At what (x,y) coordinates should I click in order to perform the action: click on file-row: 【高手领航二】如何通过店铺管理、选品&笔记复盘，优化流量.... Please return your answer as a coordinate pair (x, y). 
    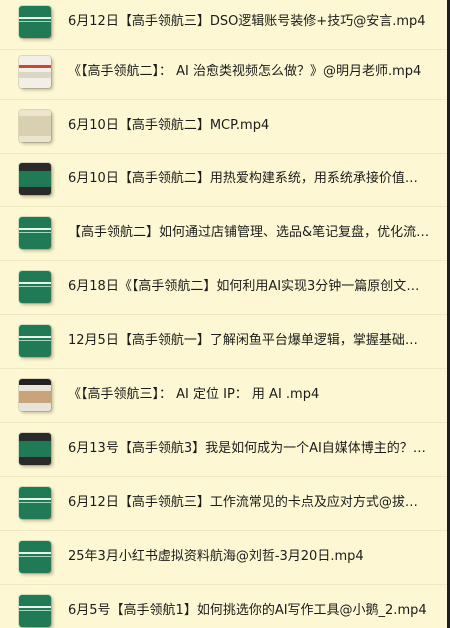
    Looking at the image, I should click on (225, 234).